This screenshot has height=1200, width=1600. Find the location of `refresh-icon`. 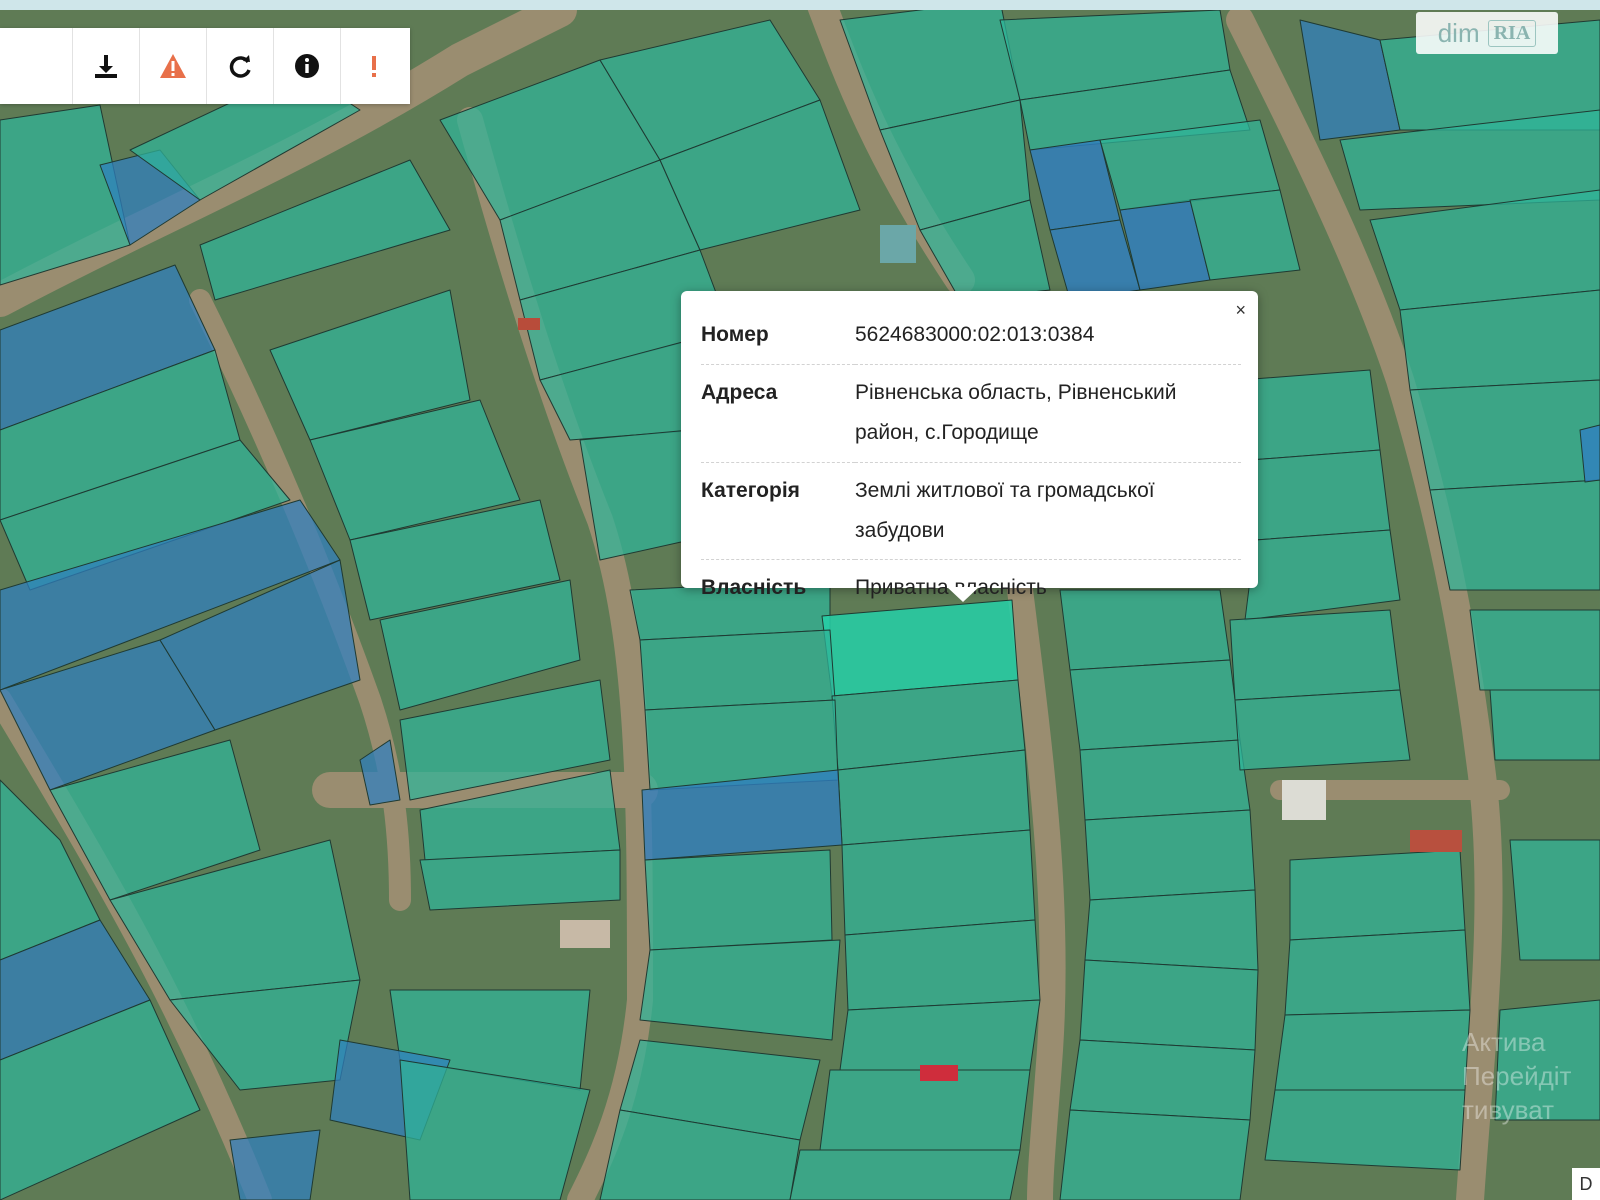

refresh-icon is located at coordinates (240, 66).